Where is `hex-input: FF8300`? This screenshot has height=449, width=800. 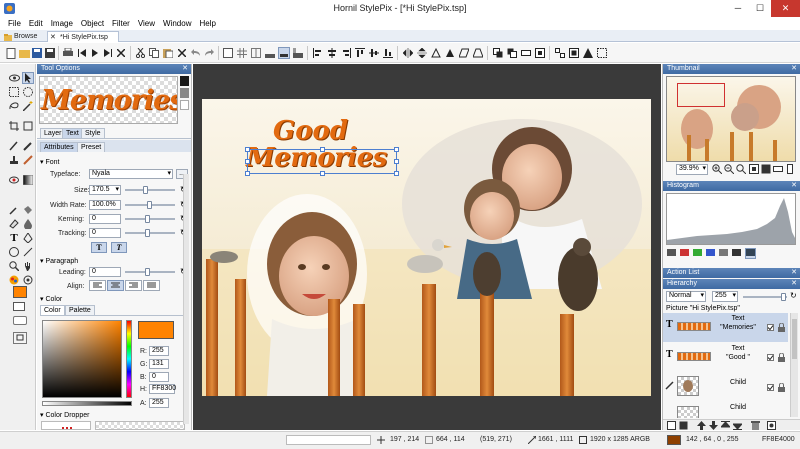
hex-input: FF8300 is located at coordinates (162, 389).